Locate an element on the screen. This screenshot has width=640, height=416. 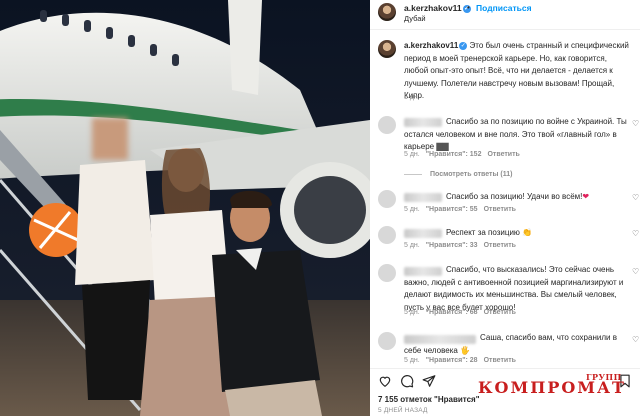
comment-icon is located at coordinates (407, 381).